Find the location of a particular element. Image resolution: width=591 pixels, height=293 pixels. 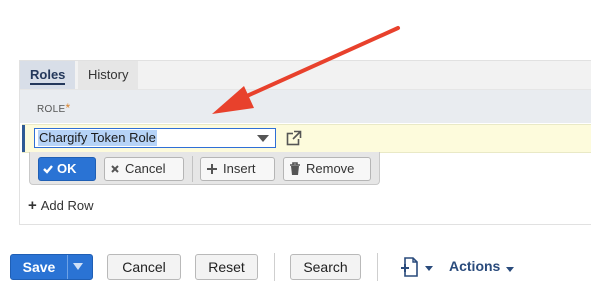

insert-button: Insert is located at coordinates (237, 169).